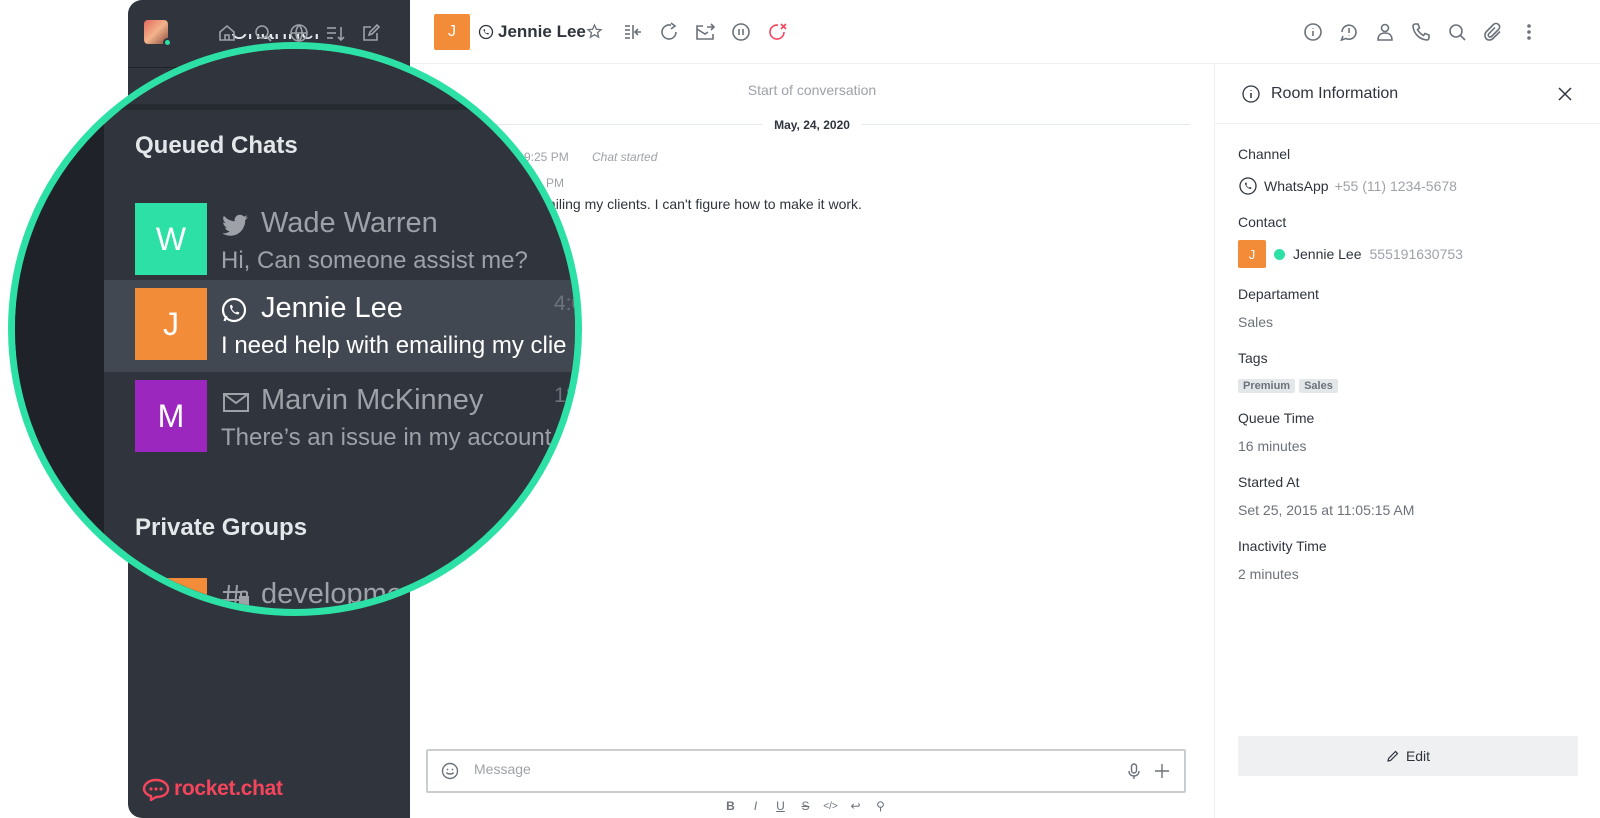 The image size is (1600, 818). Describe the element at coordinates (1395, 186) in the screenshot. I see `channel-number: +55 (11) 1234-5678` at that location.